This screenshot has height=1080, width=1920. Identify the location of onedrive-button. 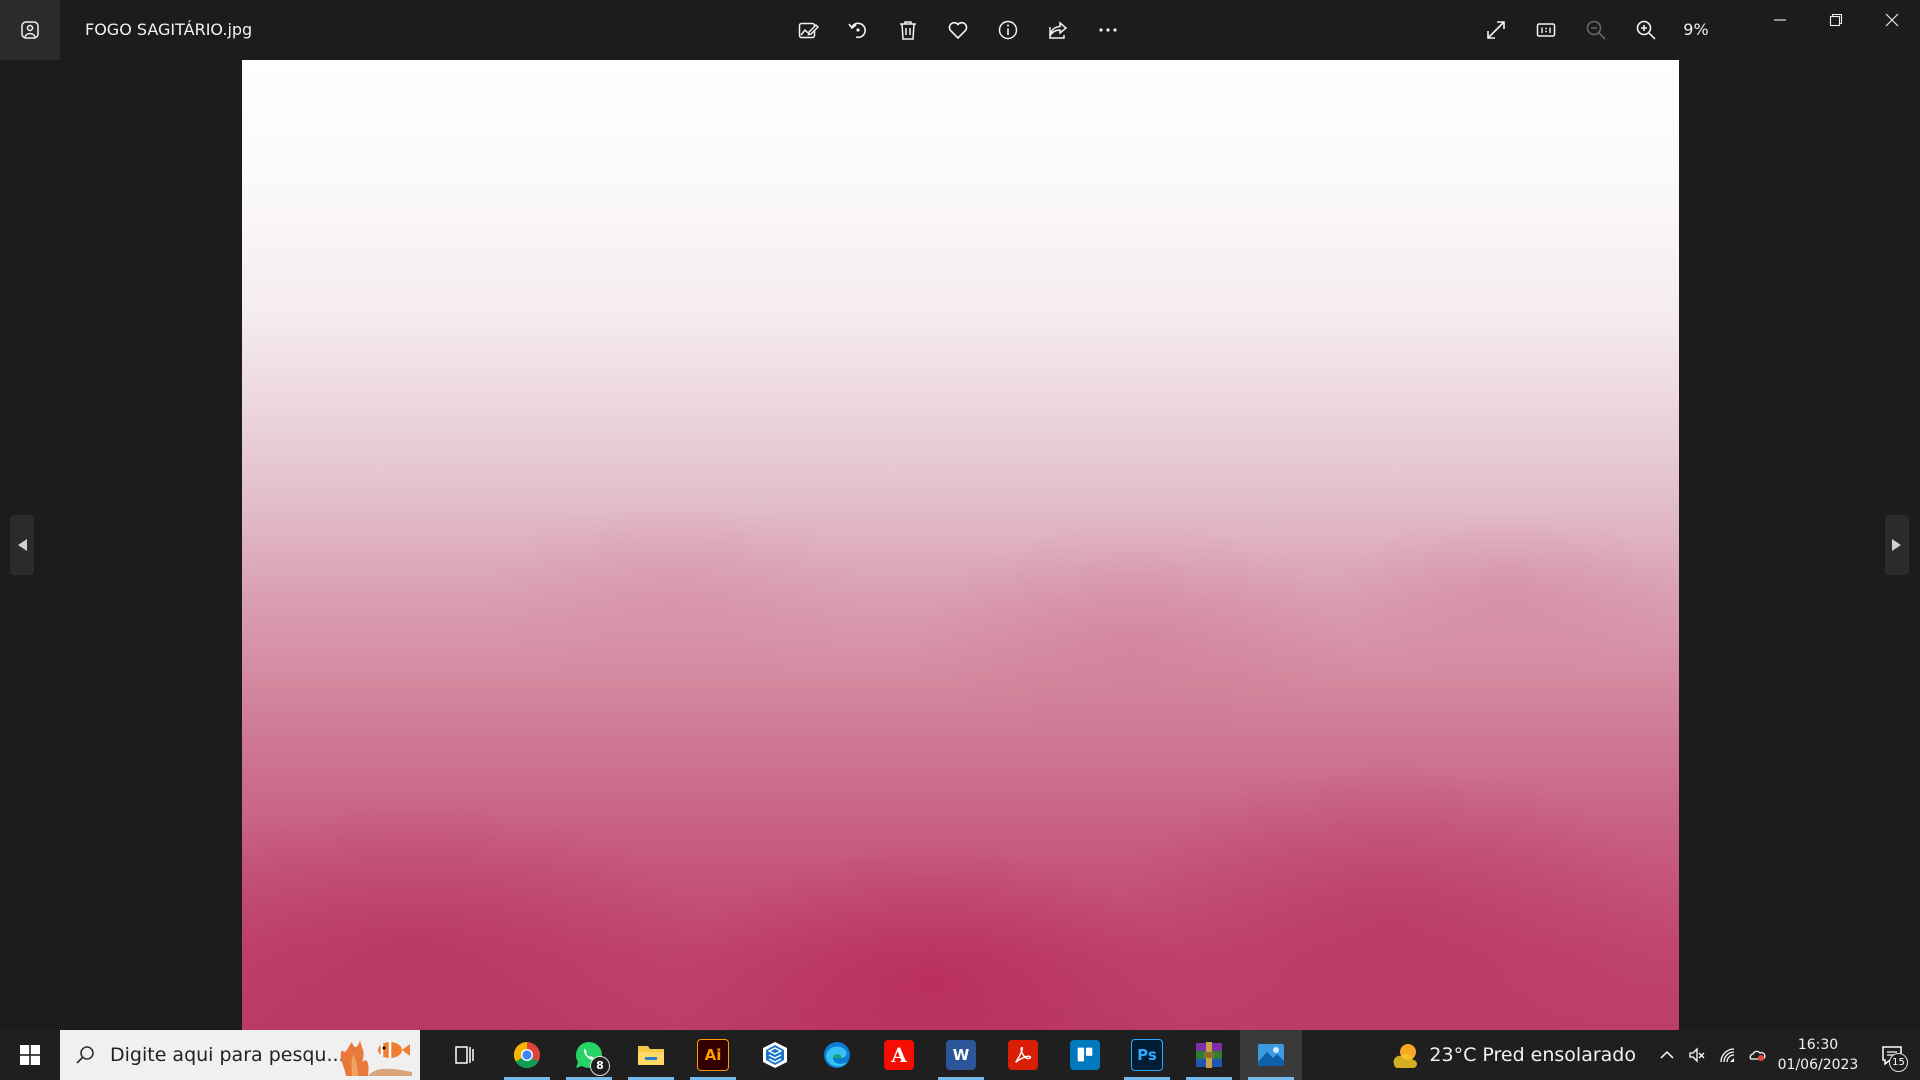
(1757, 1055).